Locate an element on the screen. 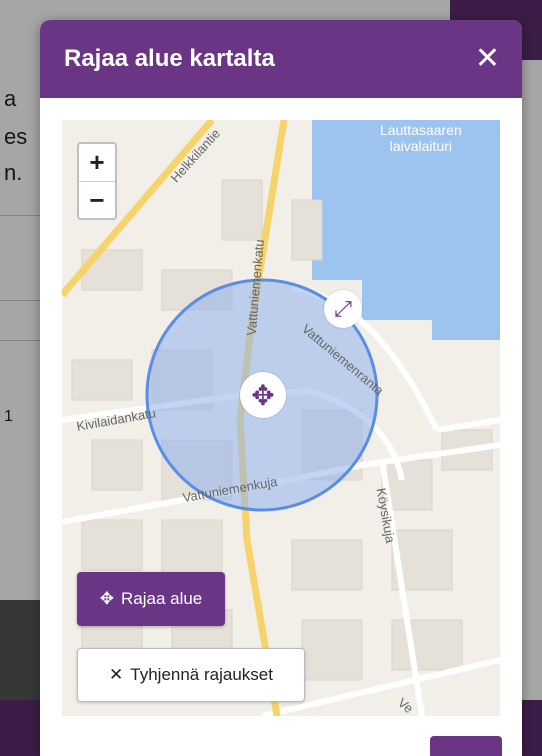 The width and height of the screenshot is (542, 756). select-area-label: Rajaa alue is located at coordinates (161, 598).